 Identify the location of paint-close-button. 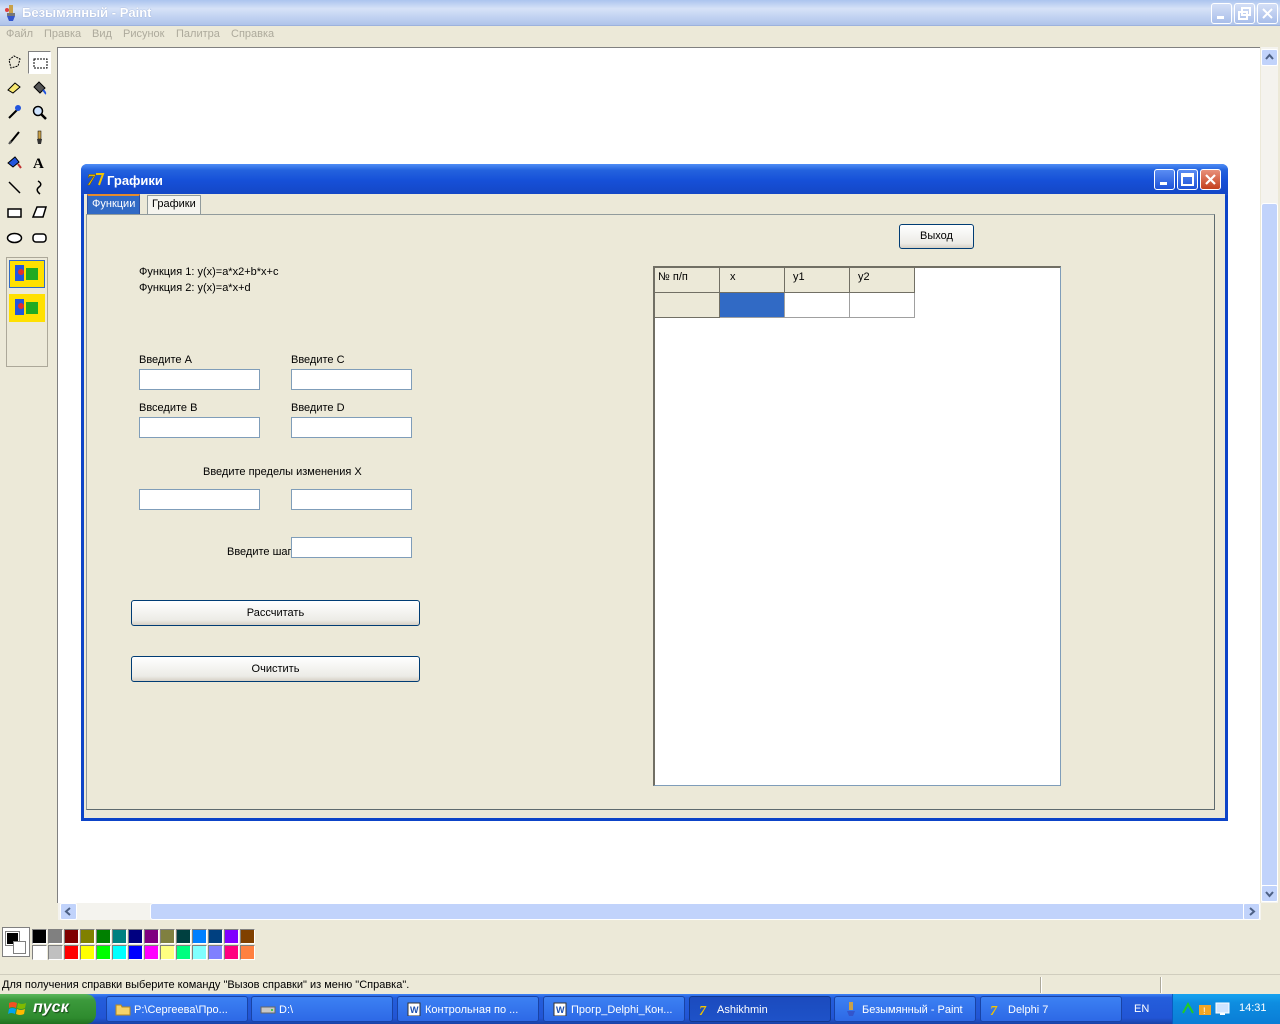
(1267, 13).